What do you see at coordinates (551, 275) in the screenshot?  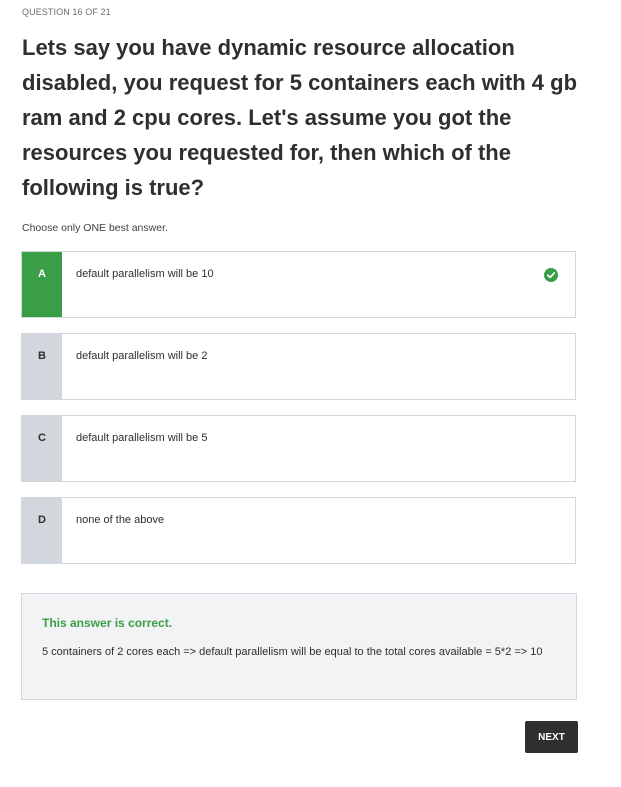 I see `check-circle-icon` at bounding box center [551, 275].